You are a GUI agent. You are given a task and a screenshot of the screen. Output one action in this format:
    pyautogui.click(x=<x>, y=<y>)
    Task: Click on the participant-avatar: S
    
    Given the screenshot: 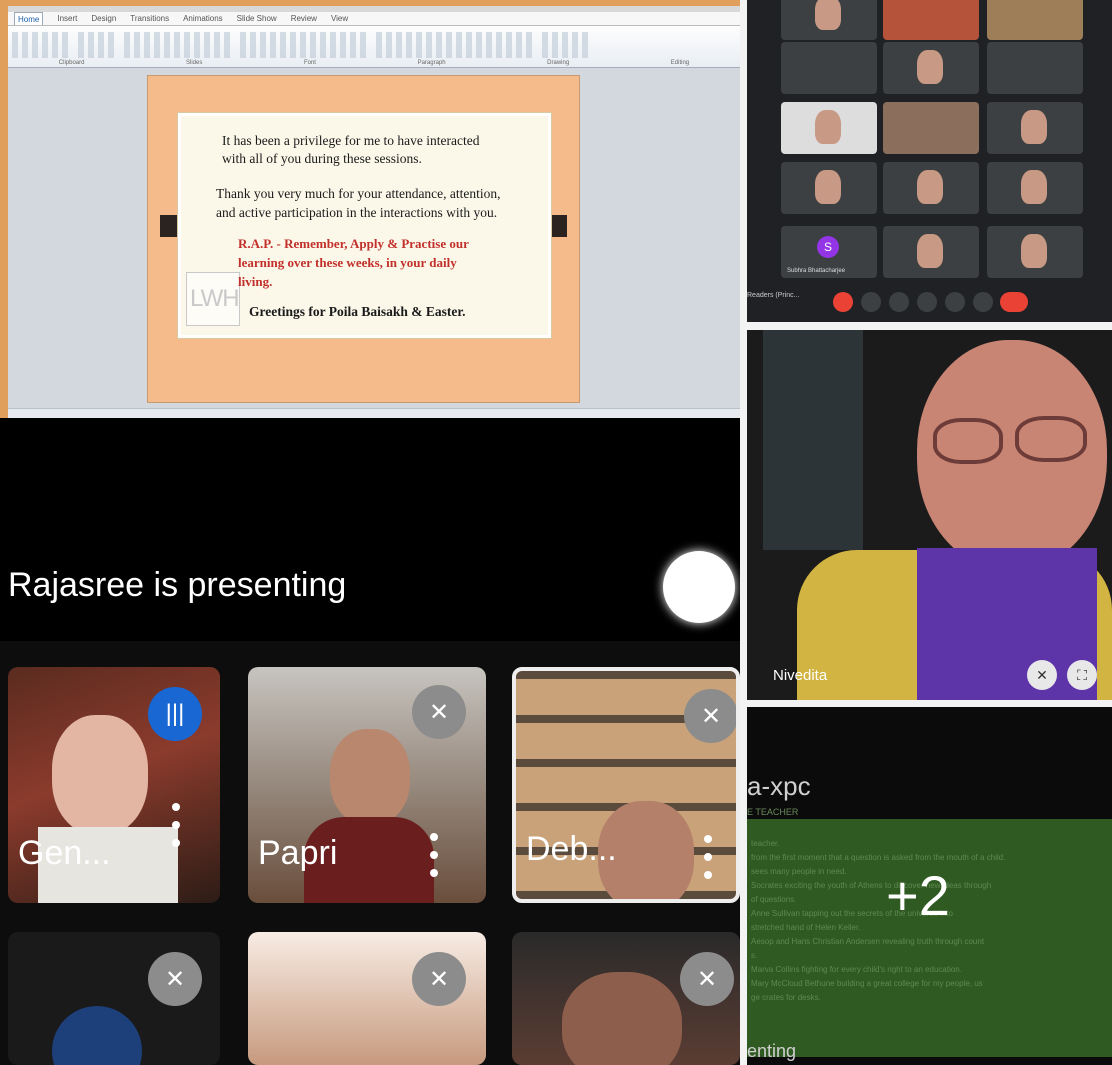 What is the action you would take?
    pyautogui.click(x=828, y=247)
    